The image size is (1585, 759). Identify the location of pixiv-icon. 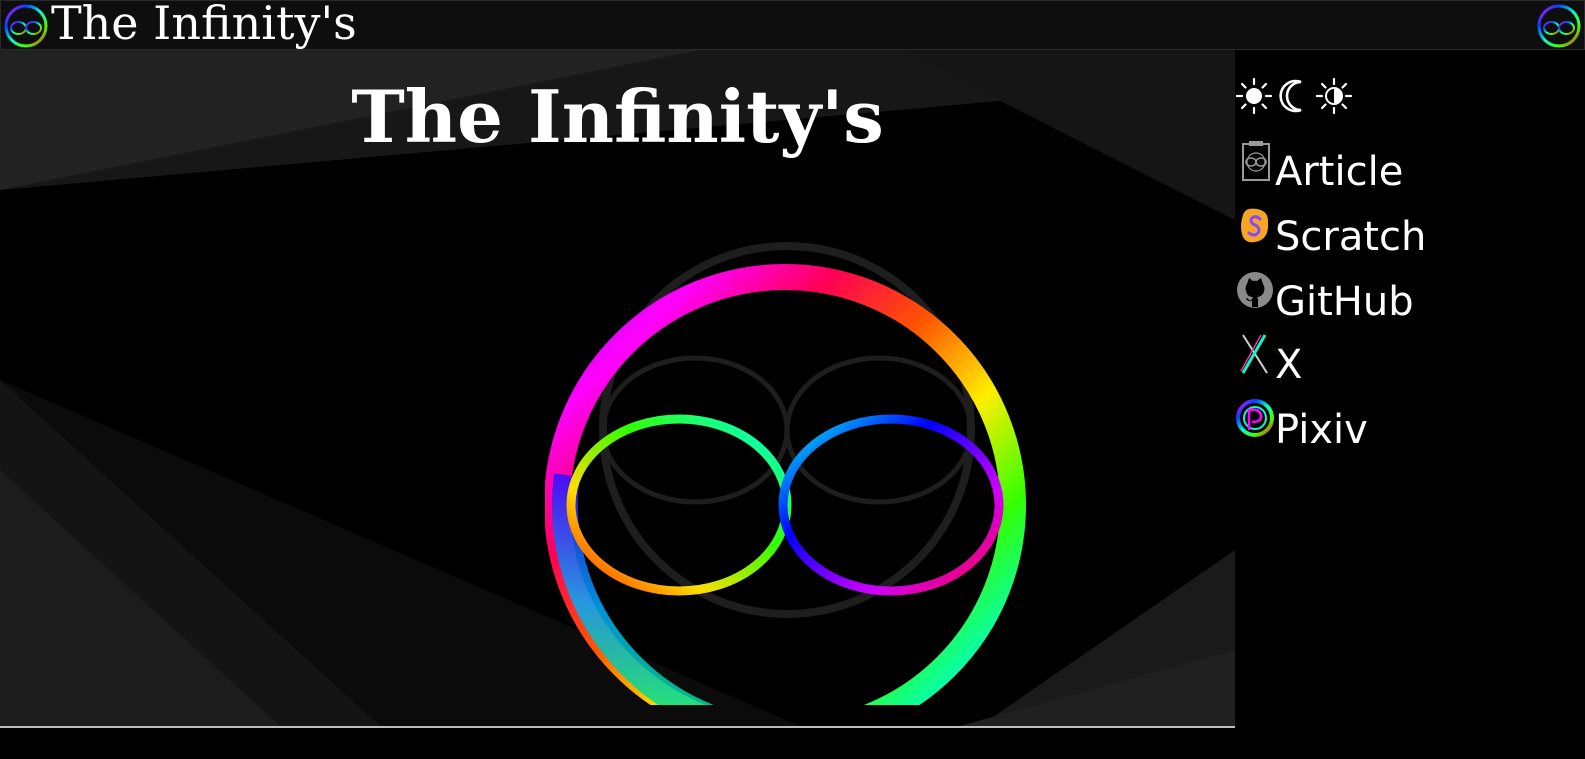
(1255, 418).